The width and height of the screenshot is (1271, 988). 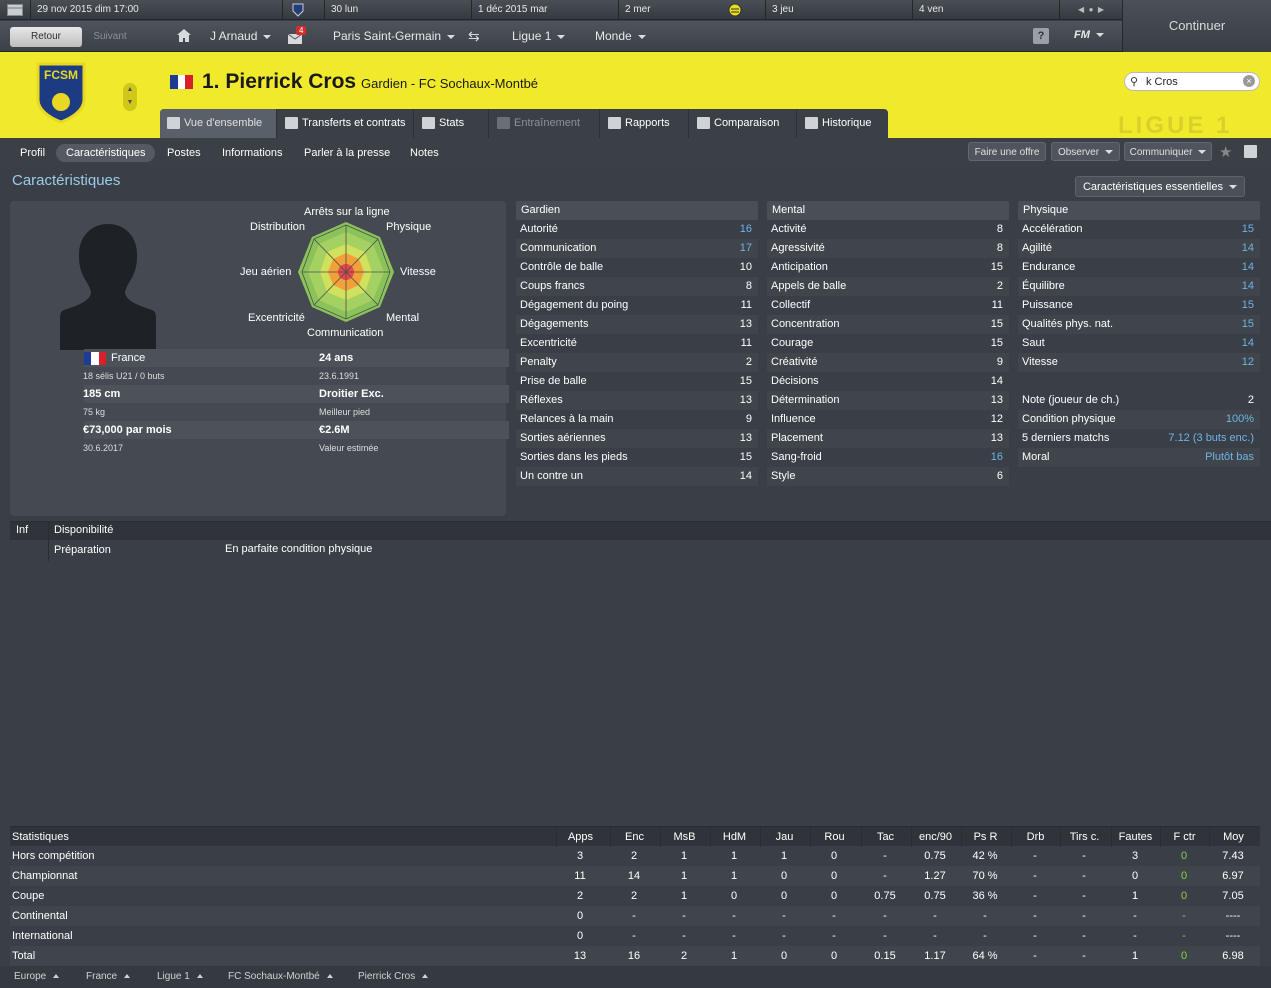 What do you see at coordinates (888, 286) in the screenshot?
I see `attribute-row: Appels de balle 2` at bounding box center [888, 286].